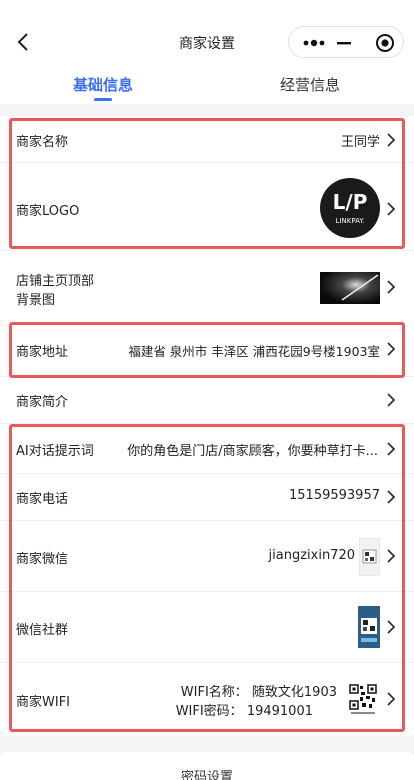  Describe the element at coordinates (55, 281) in the screenshot. I see `store-banner-label-line1: 店铺主页顶部` at that location.